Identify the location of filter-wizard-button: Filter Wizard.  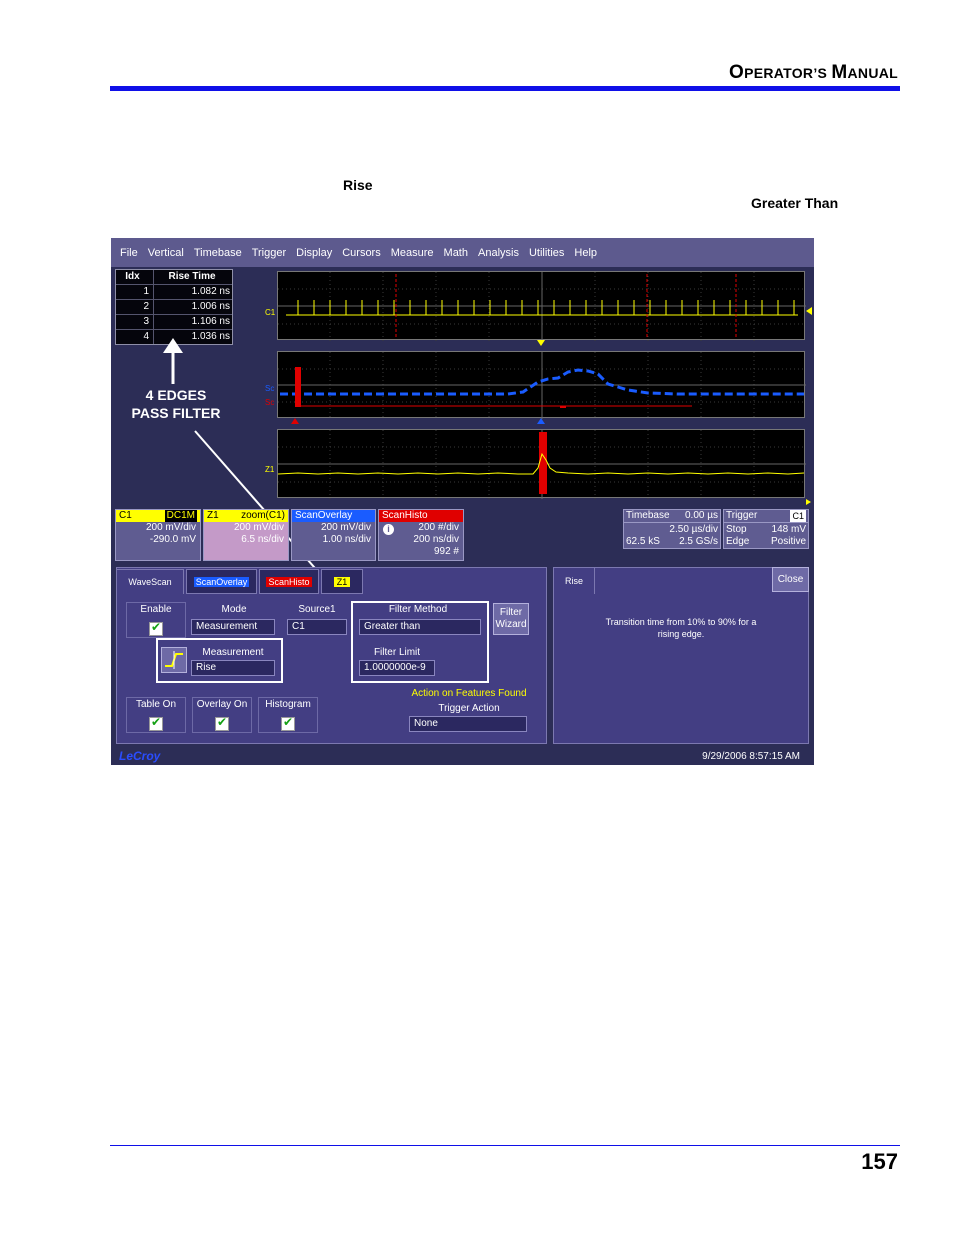
(511, 619).